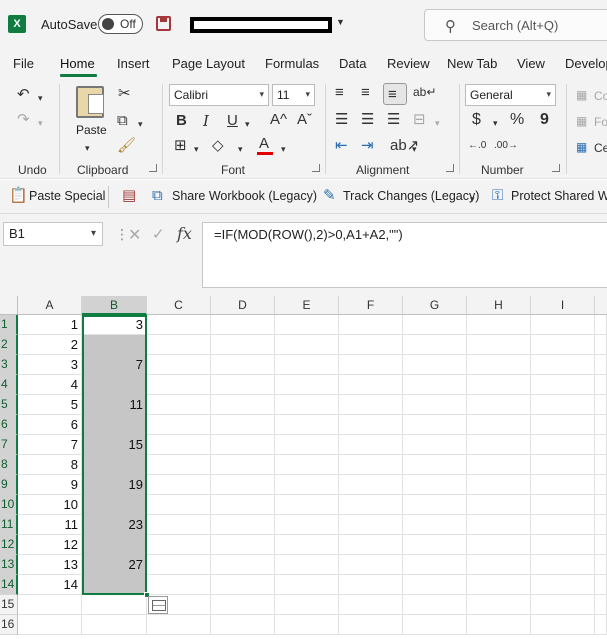 The width and height of the screenshot is (607, 639). Describe the element at coordinates (352, 63) in the screenshot. I see `tab-data: Data` at that location.